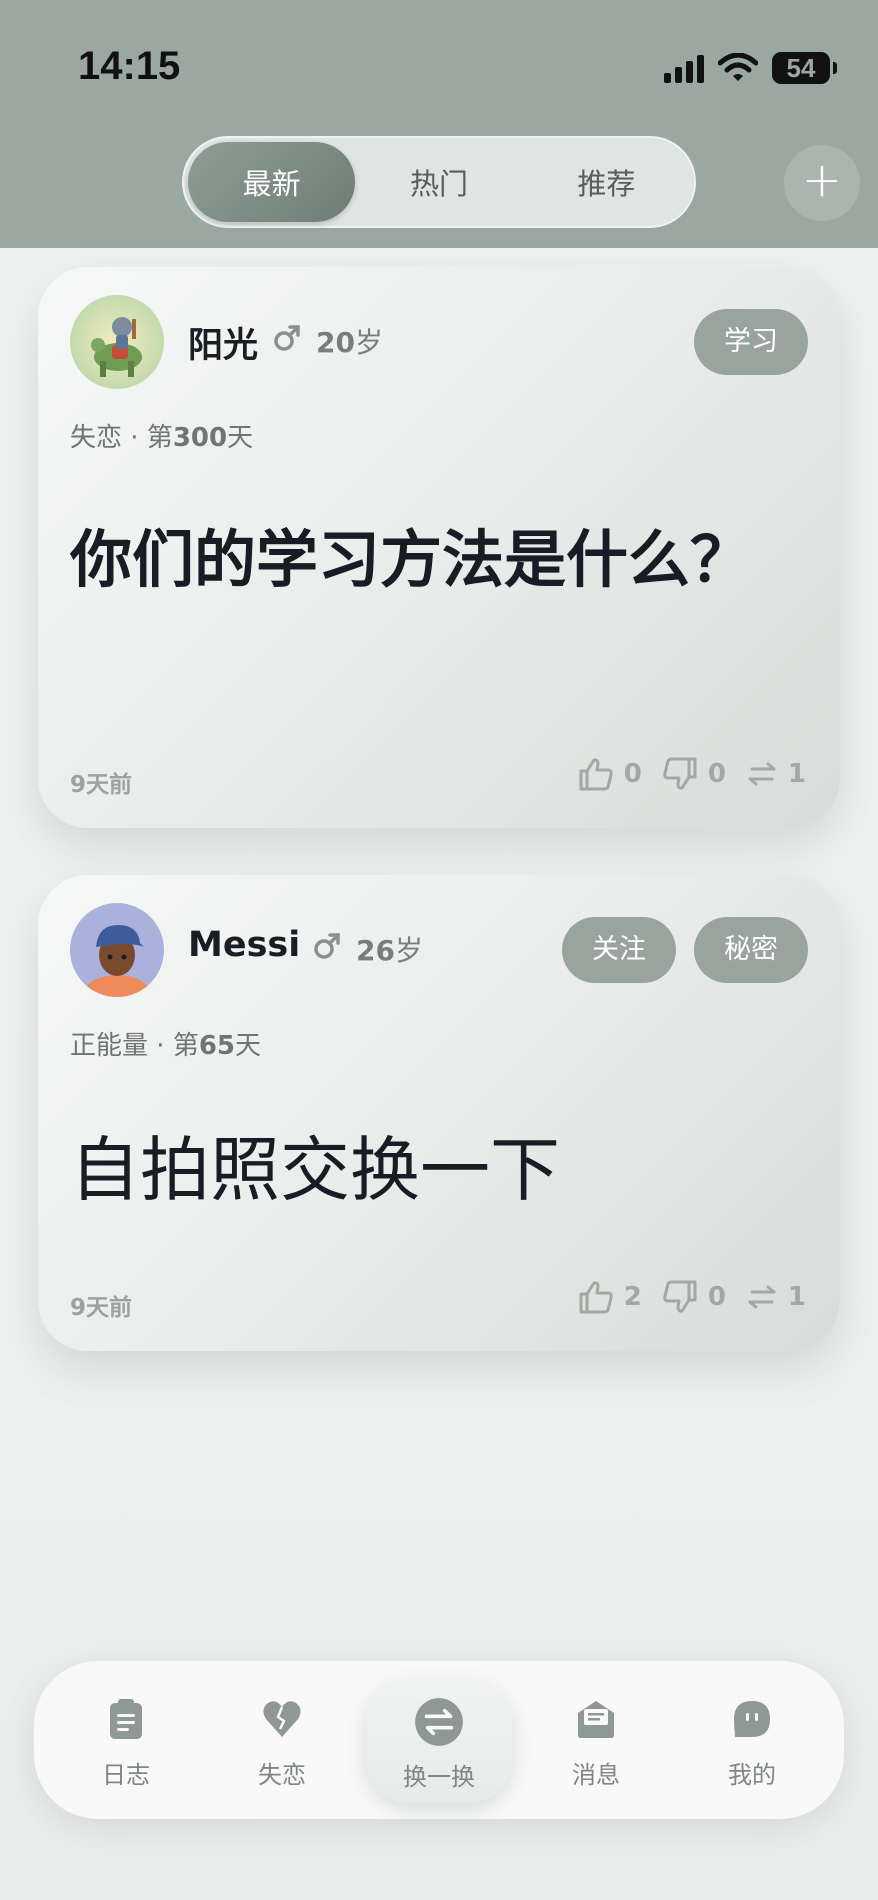 This screenshot has height=1900, width=878. Describe the element at coordinates (126, 1743) in the screenshot. I see `tab-journal: 日志` at that location.